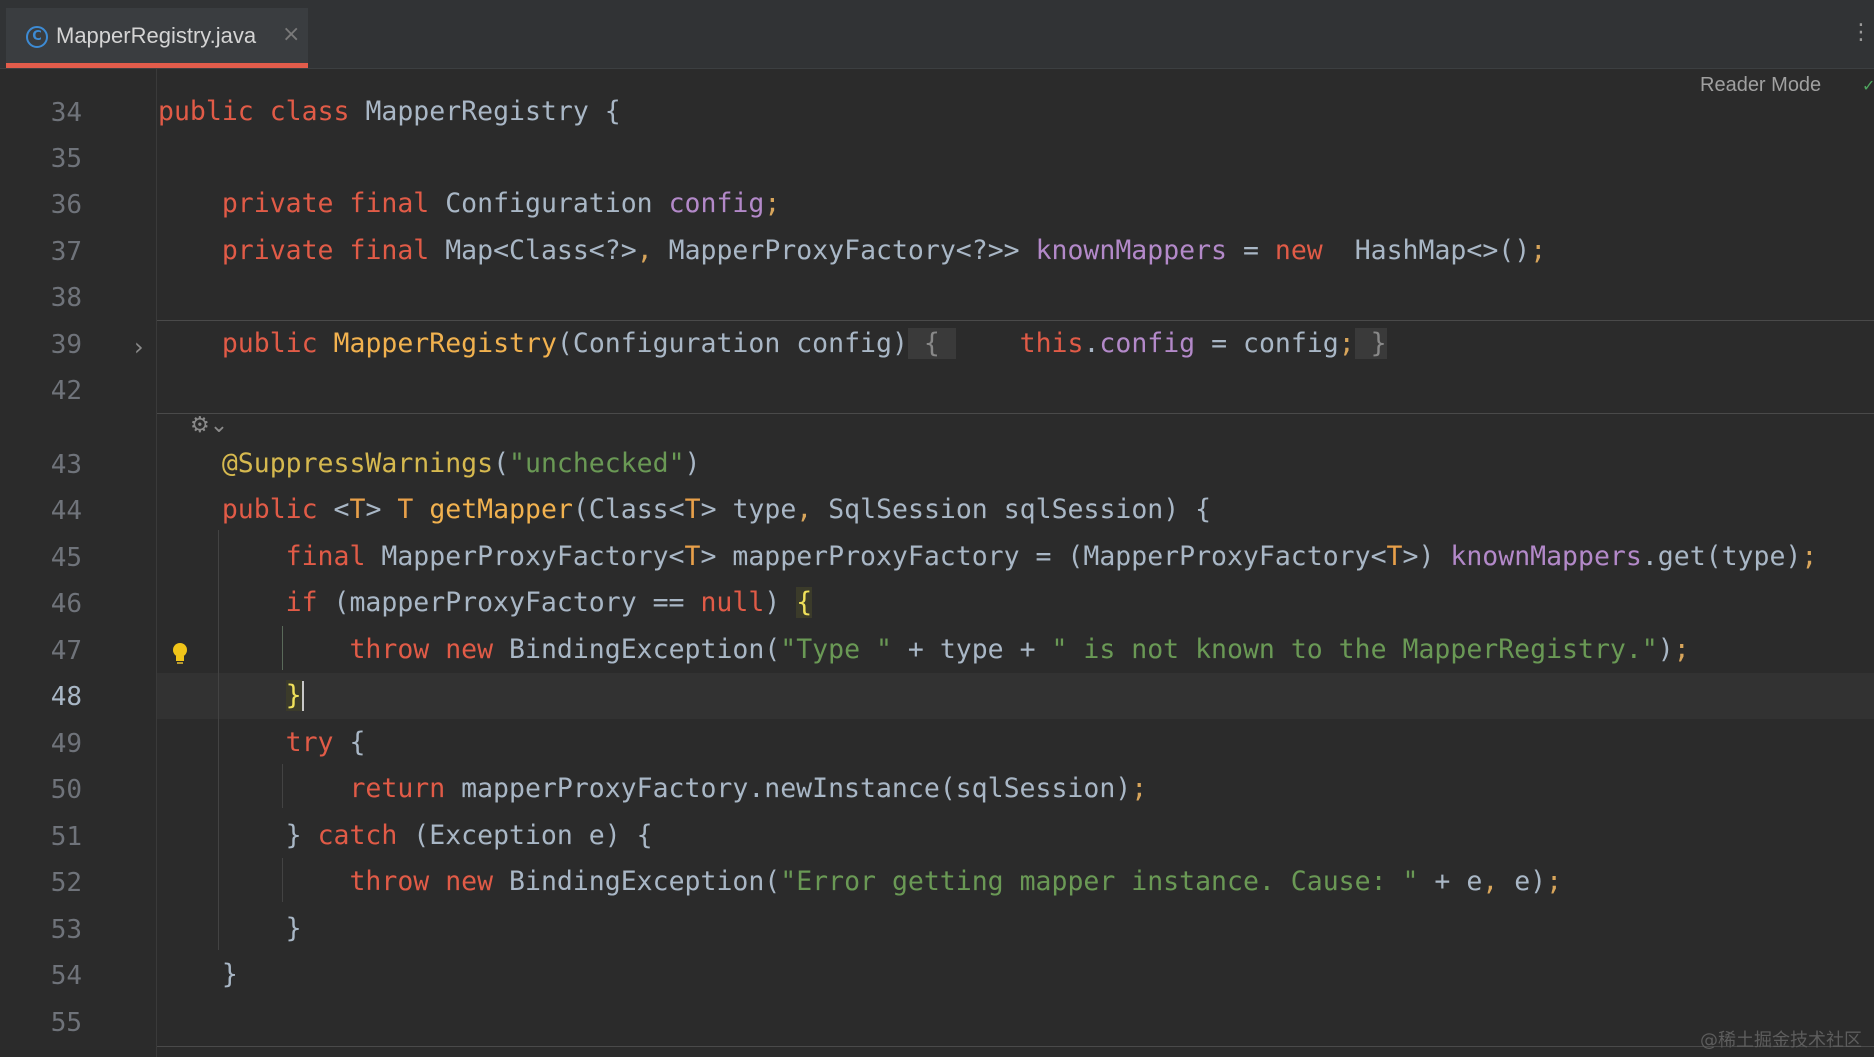 The height and width of the screenshot is (1057, 1874). Describe the element at coordinates (1051, 343) in the screenshot. I see `token: this` at that location.